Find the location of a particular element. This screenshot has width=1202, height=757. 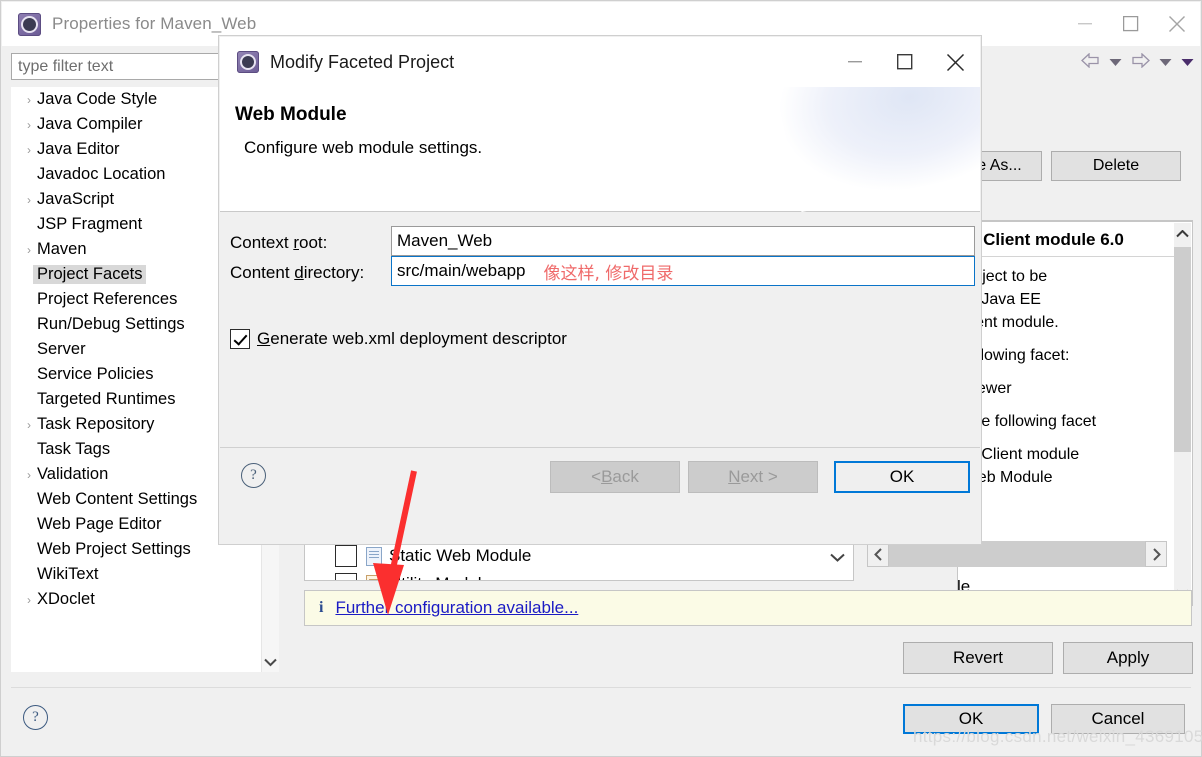

window-controls is located at coordinates (1131, 24).